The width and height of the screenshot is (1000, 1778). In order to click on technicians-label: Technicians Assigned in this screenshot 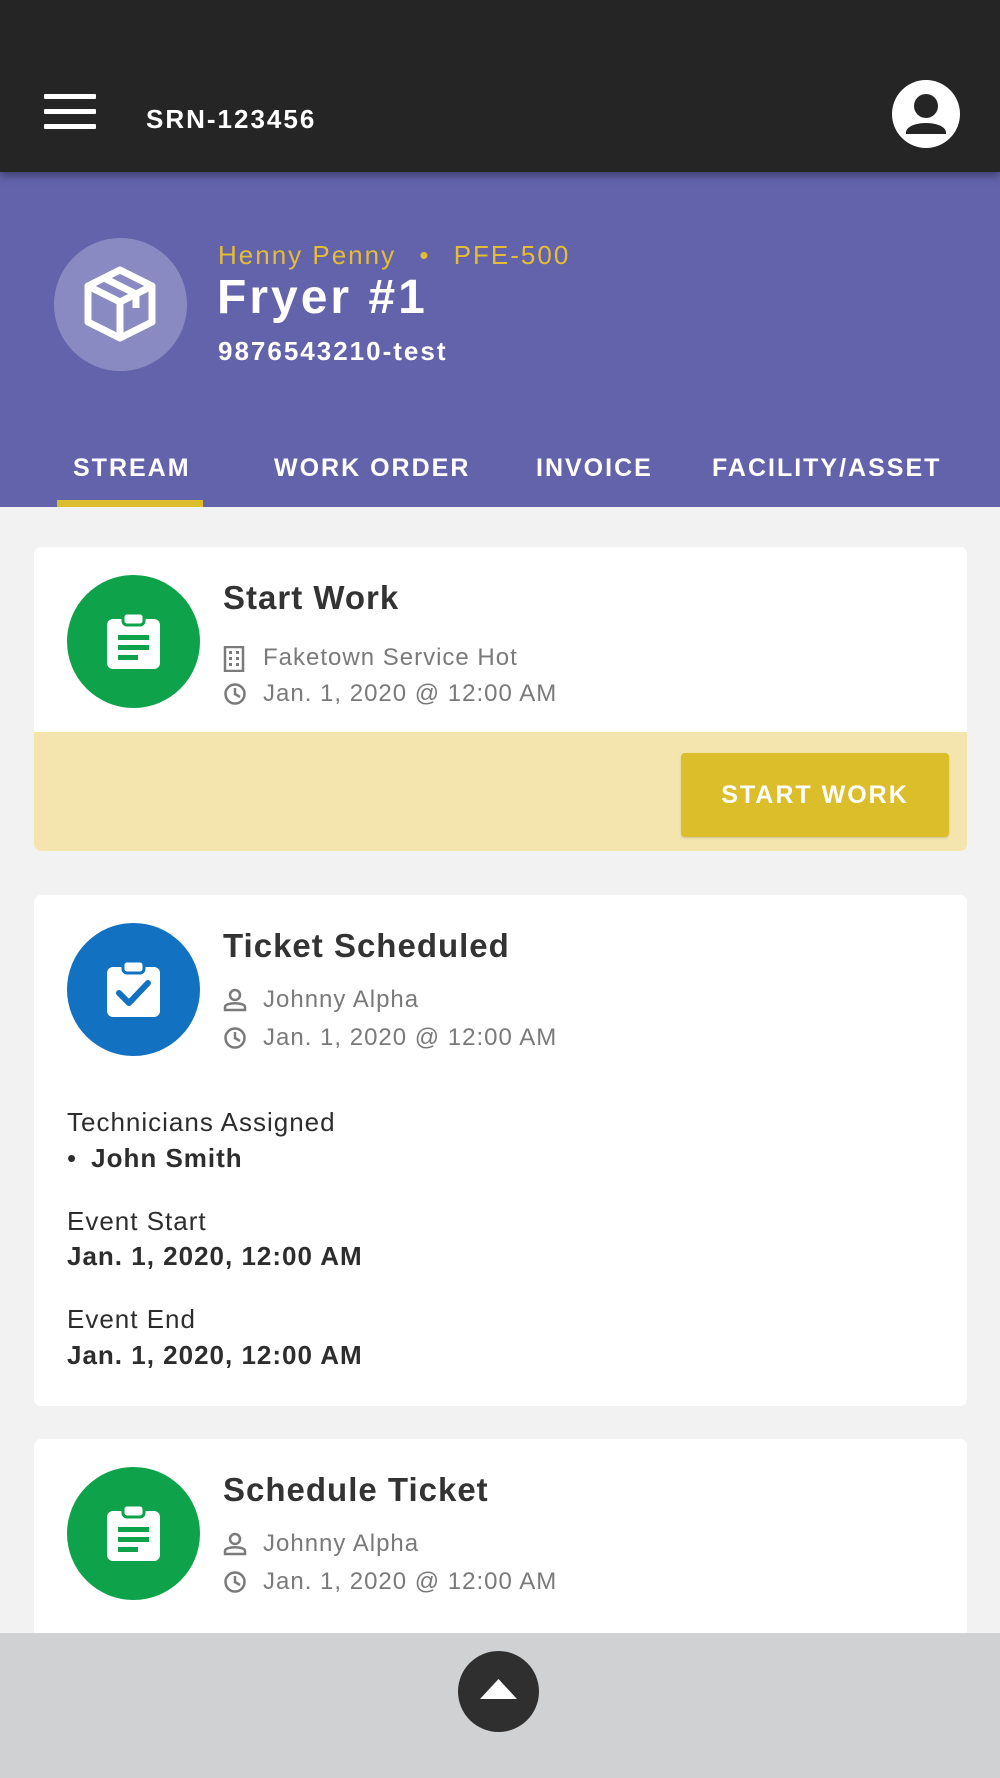, I will do `click(201, 1122)`.